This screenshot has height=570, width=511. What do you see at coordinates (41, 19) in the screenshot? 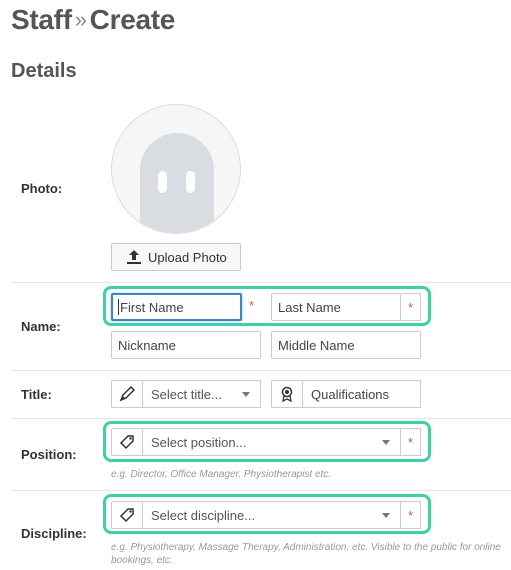
I see `page-title-staff: Staff` at bounding box center [41, 19].